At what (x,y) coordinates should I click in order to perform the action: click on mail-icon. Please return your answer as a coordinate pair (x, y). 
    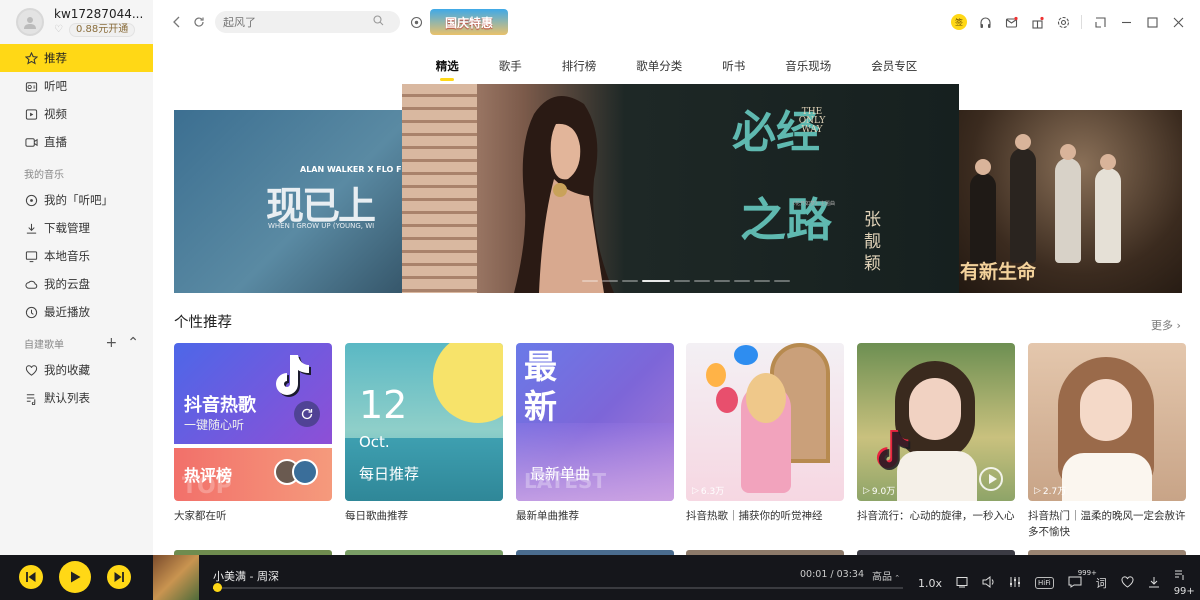
    Looking at the image, I should click on (1011, 22).